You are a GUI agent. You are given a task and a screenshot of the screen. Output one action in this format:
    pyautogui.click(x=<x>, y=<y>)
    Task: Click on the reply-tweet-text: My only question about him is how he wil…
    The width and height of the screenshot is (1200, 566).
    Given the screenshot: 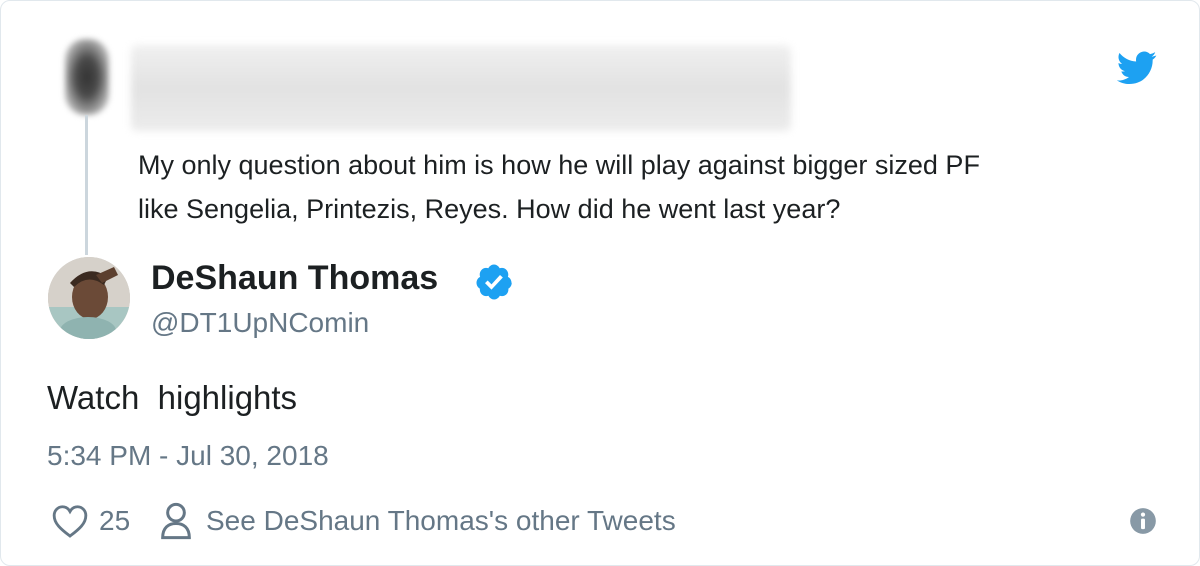 What is the action you would take?
    pyautogui.click(x=648, y=187)
    